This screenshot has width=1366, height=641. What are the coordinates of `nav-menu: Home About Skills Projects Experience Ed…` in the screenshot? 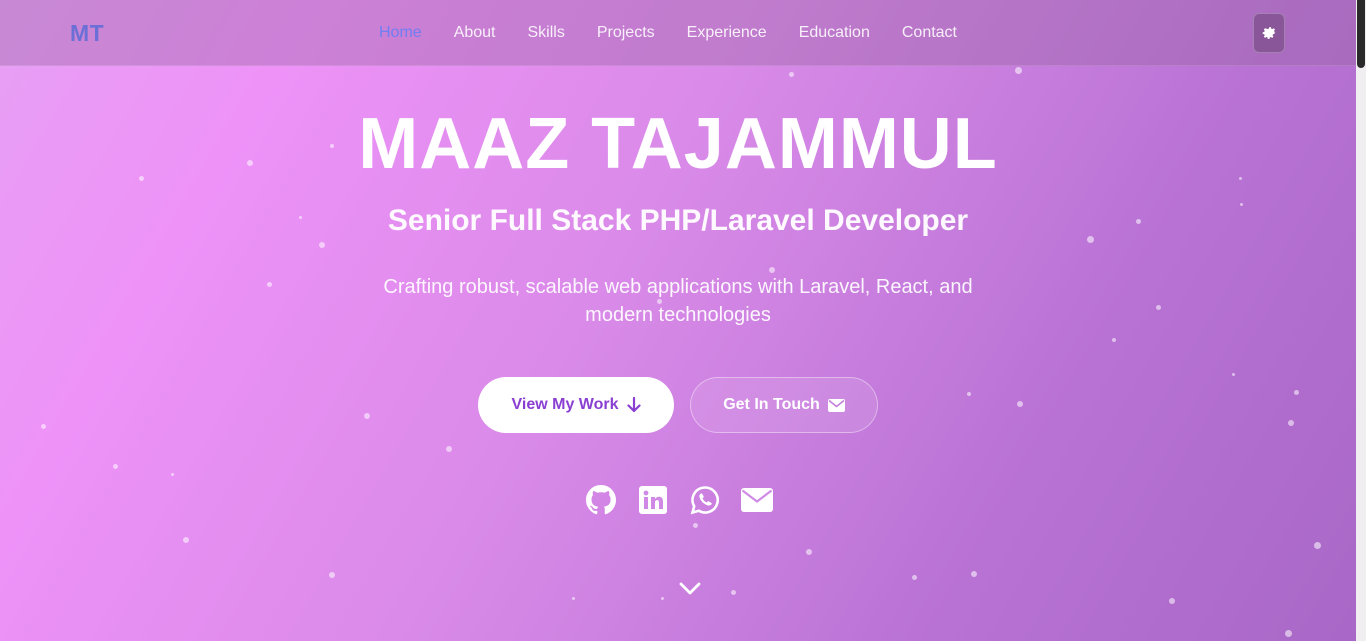 It's located at (668, 33).